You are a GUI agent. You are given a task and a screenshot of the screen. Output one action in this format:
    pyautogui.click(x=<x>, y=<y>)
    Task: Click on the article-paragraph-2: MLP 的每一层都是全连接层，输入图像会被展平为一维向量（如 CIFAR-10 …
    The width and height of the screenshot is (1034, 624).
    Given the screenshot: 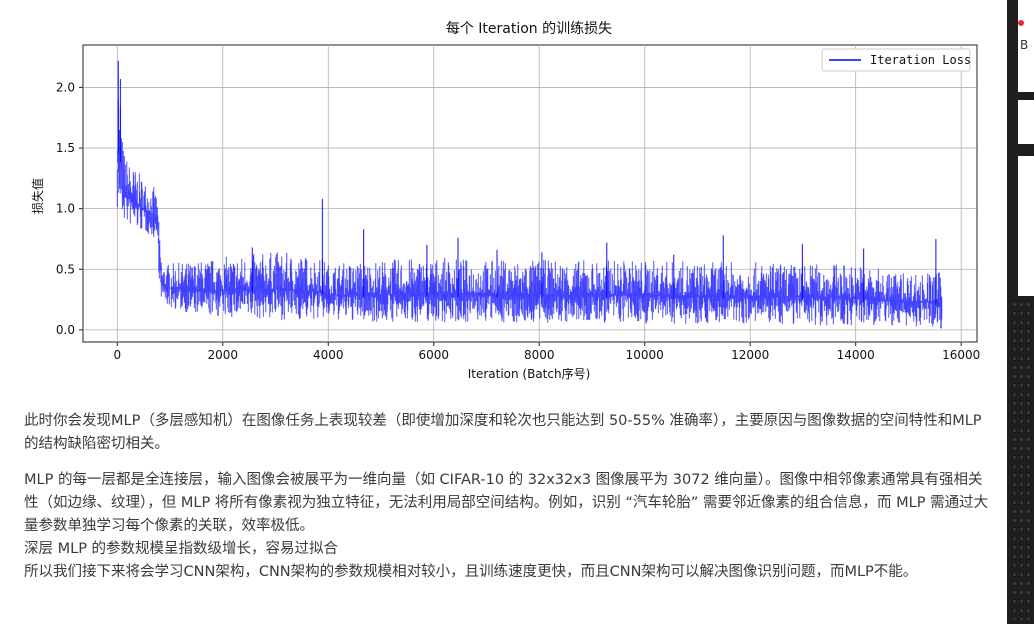 What is the action you would take?
    pyautogui.click(x=506, y=503)
    